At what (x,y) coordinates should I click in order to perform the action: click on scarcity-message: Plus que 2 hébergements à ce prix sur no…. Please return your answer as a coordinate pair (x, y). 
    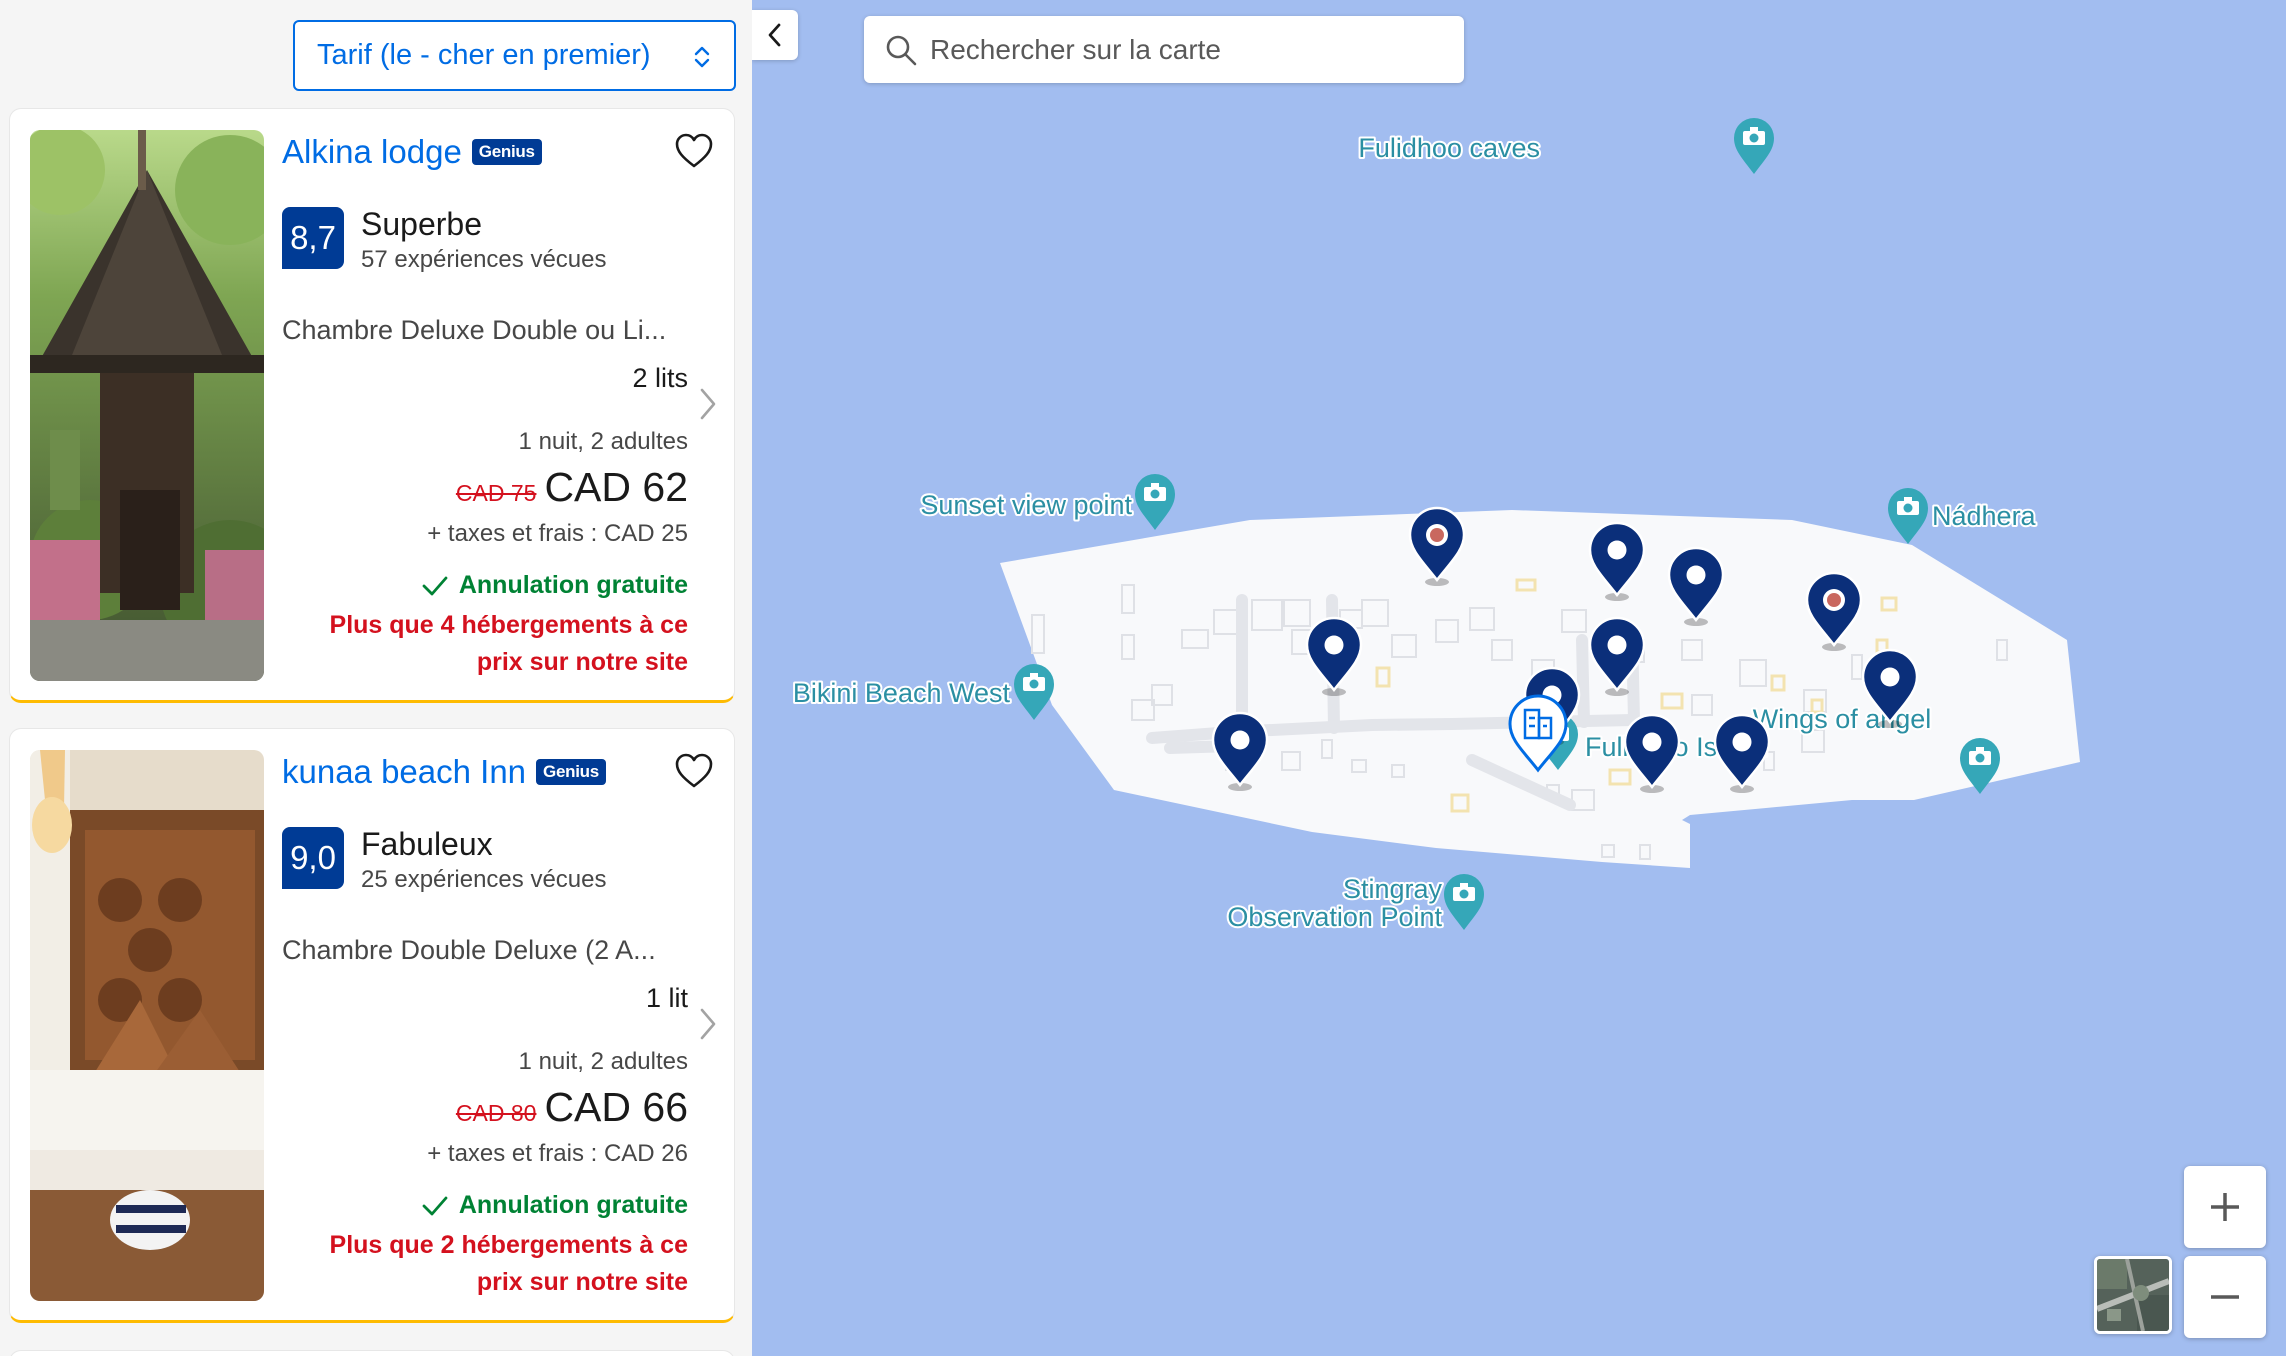
    Looking at the image, I should click on (508, 1263).